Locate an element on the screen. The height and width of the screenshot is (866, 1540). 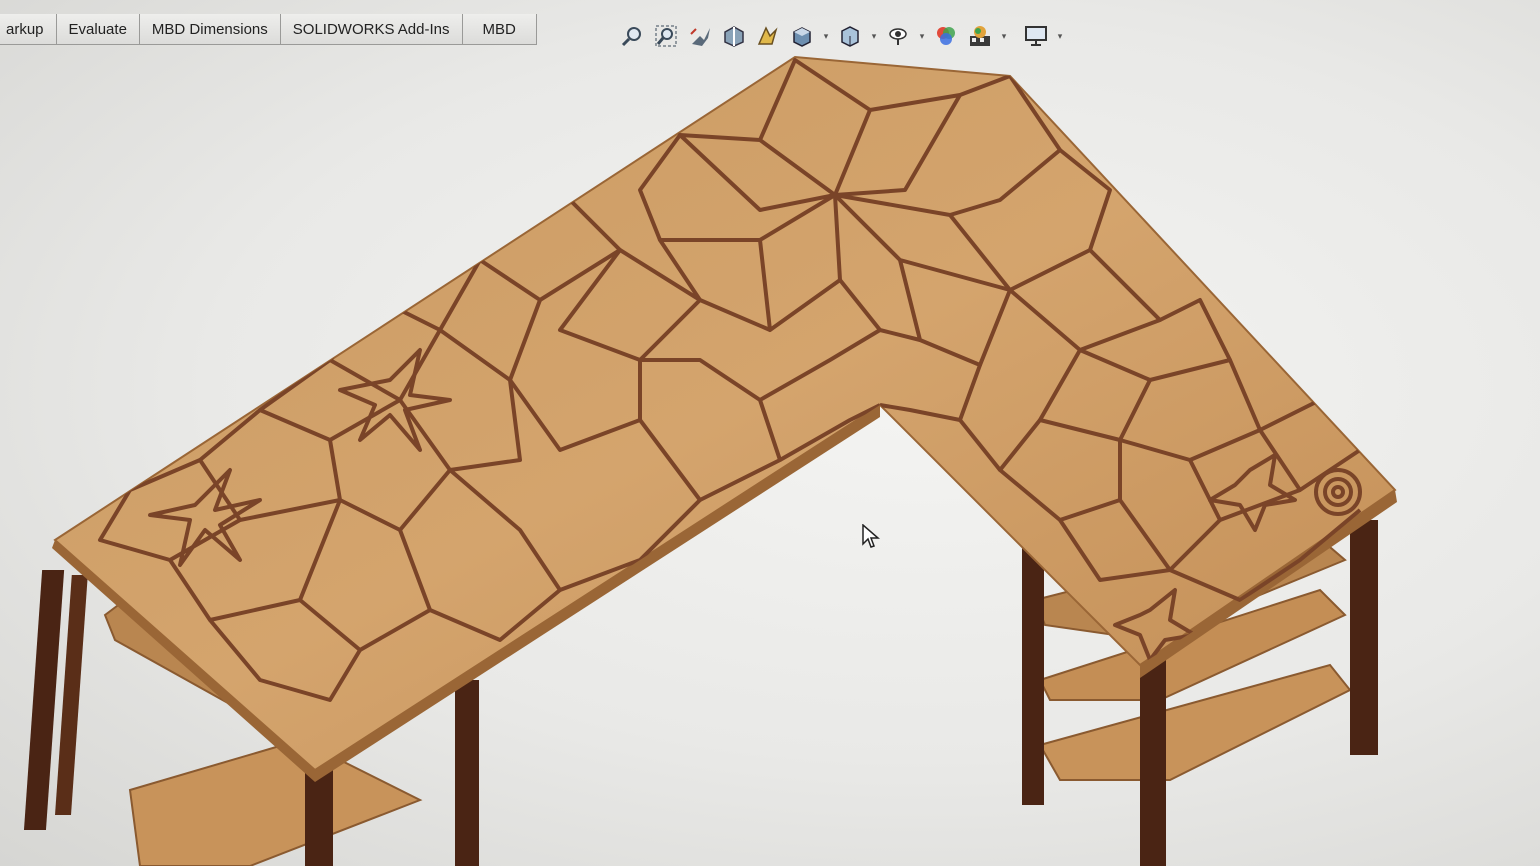
left-lower-shelf is located at coordinates (275, 802).